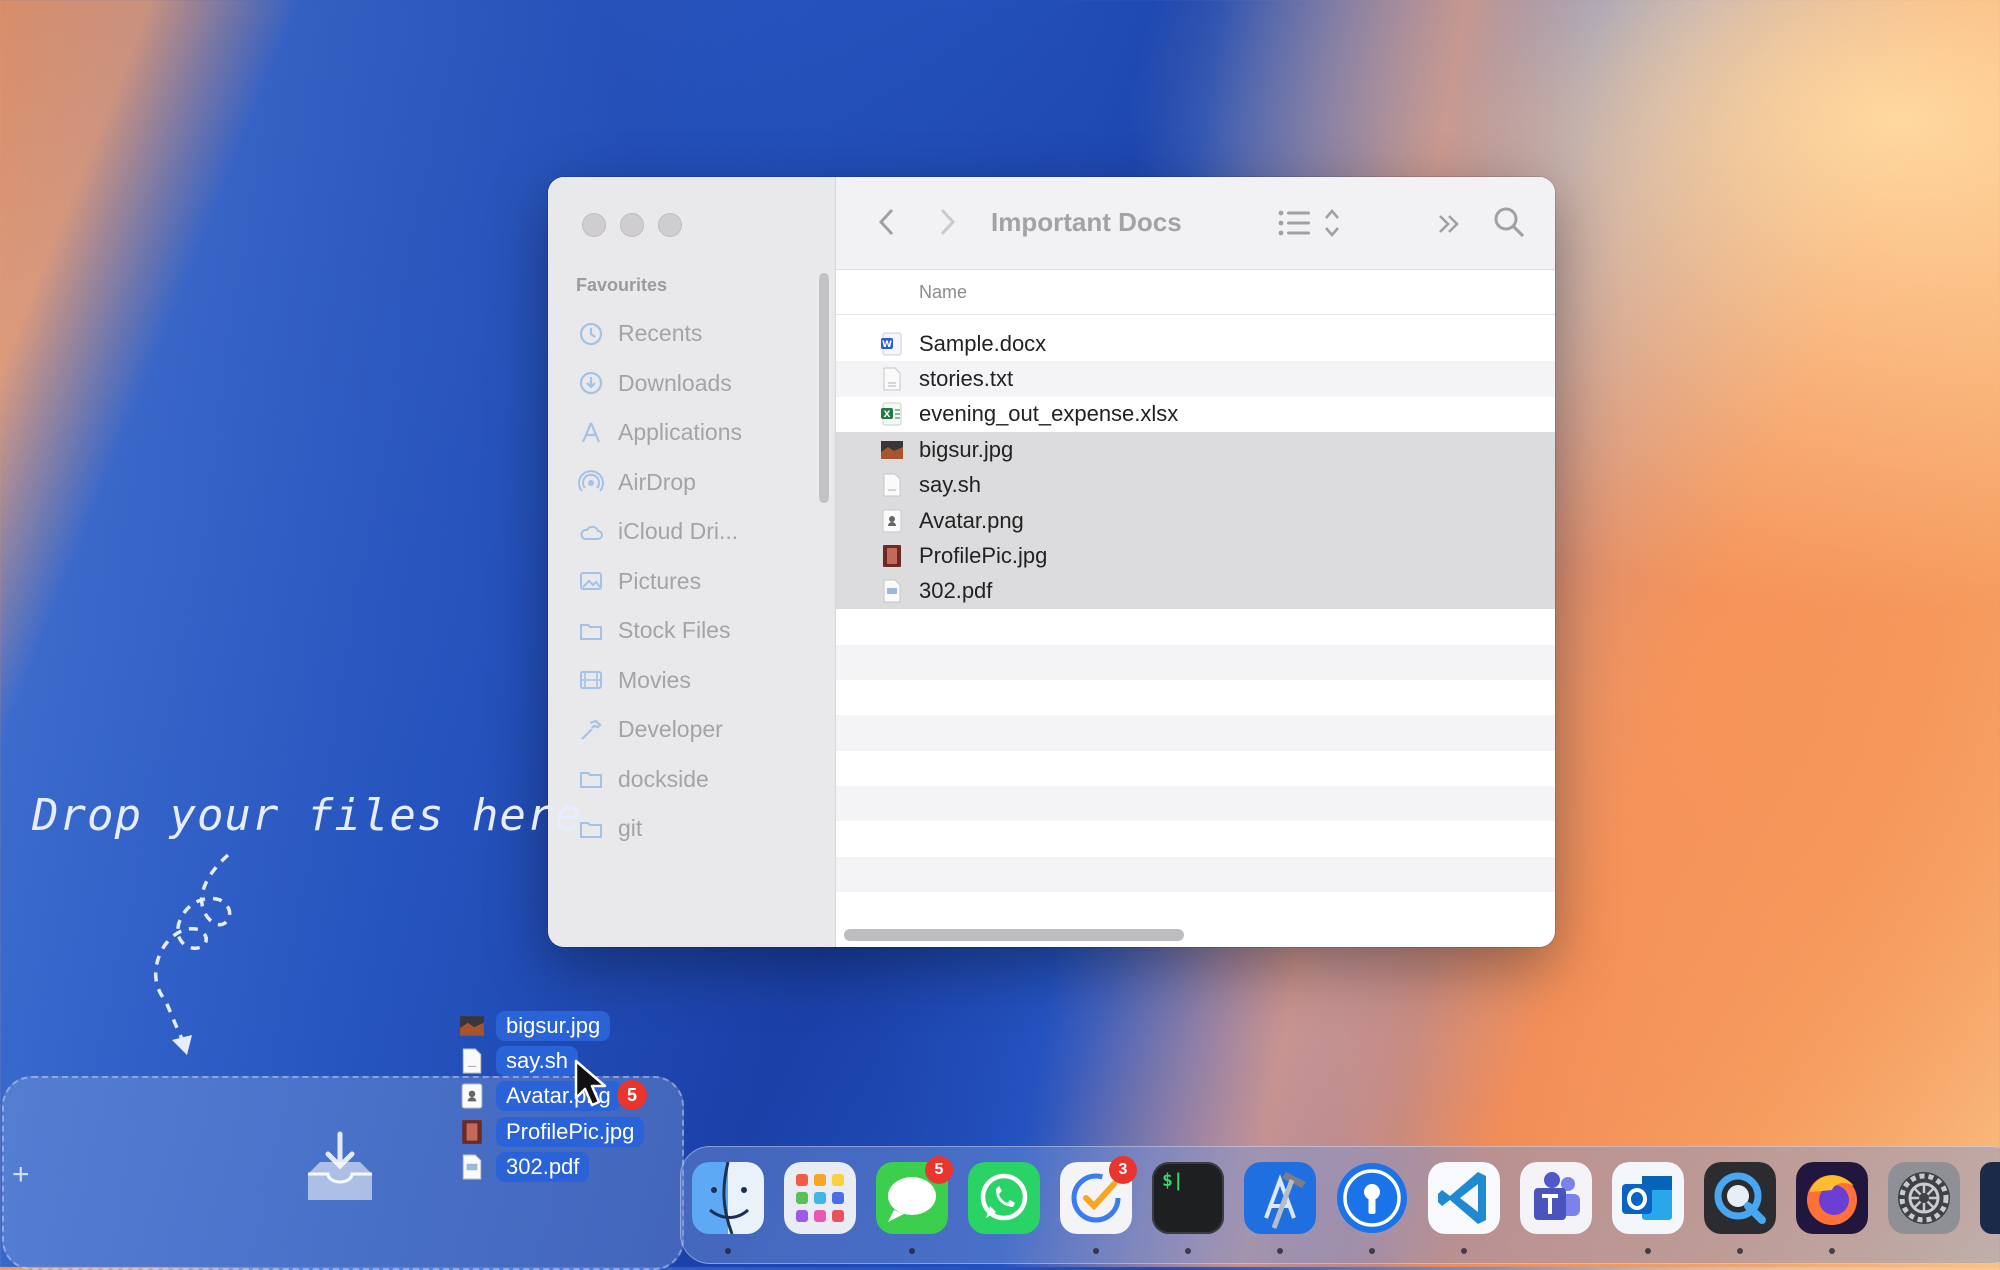 This screenshot has height=1270, width=2000. Describe the element at coordinates (1990, 1198) in the screenshot. I see `partial-dock-app-icon` at that location.